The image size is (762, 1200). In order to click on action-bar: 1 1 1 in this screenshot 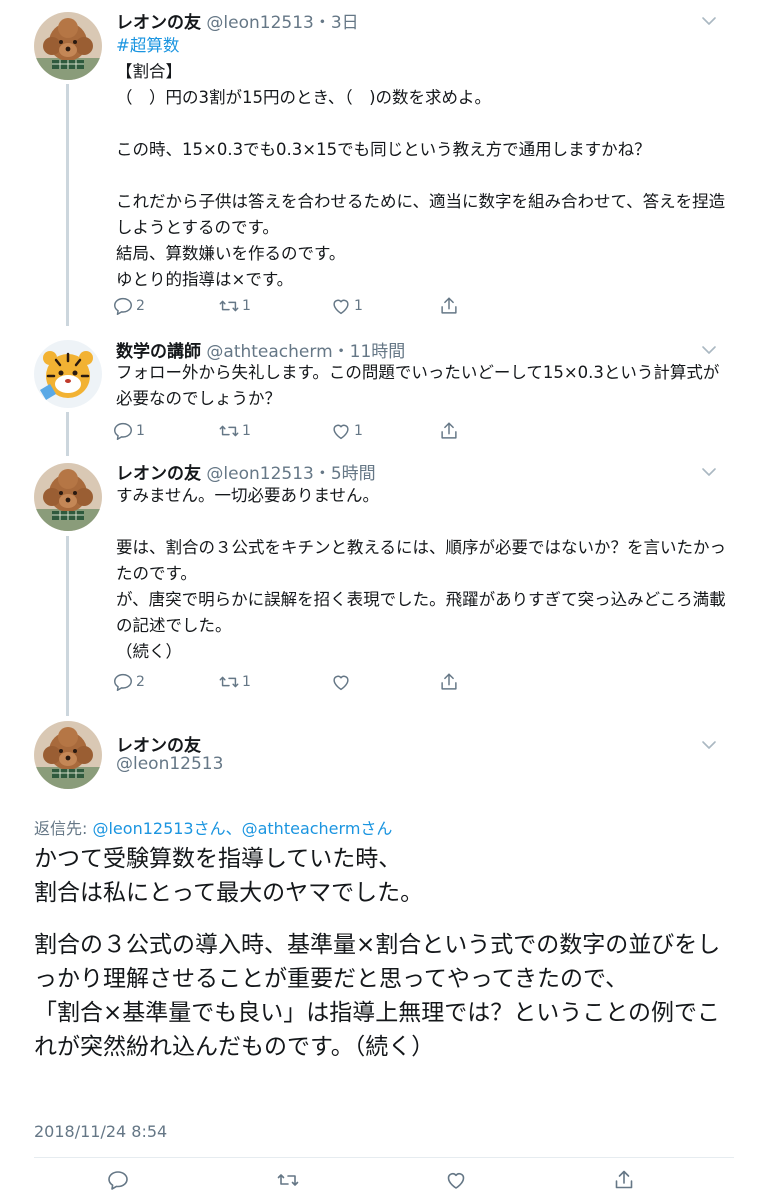, I will do `click(292, 432)`.